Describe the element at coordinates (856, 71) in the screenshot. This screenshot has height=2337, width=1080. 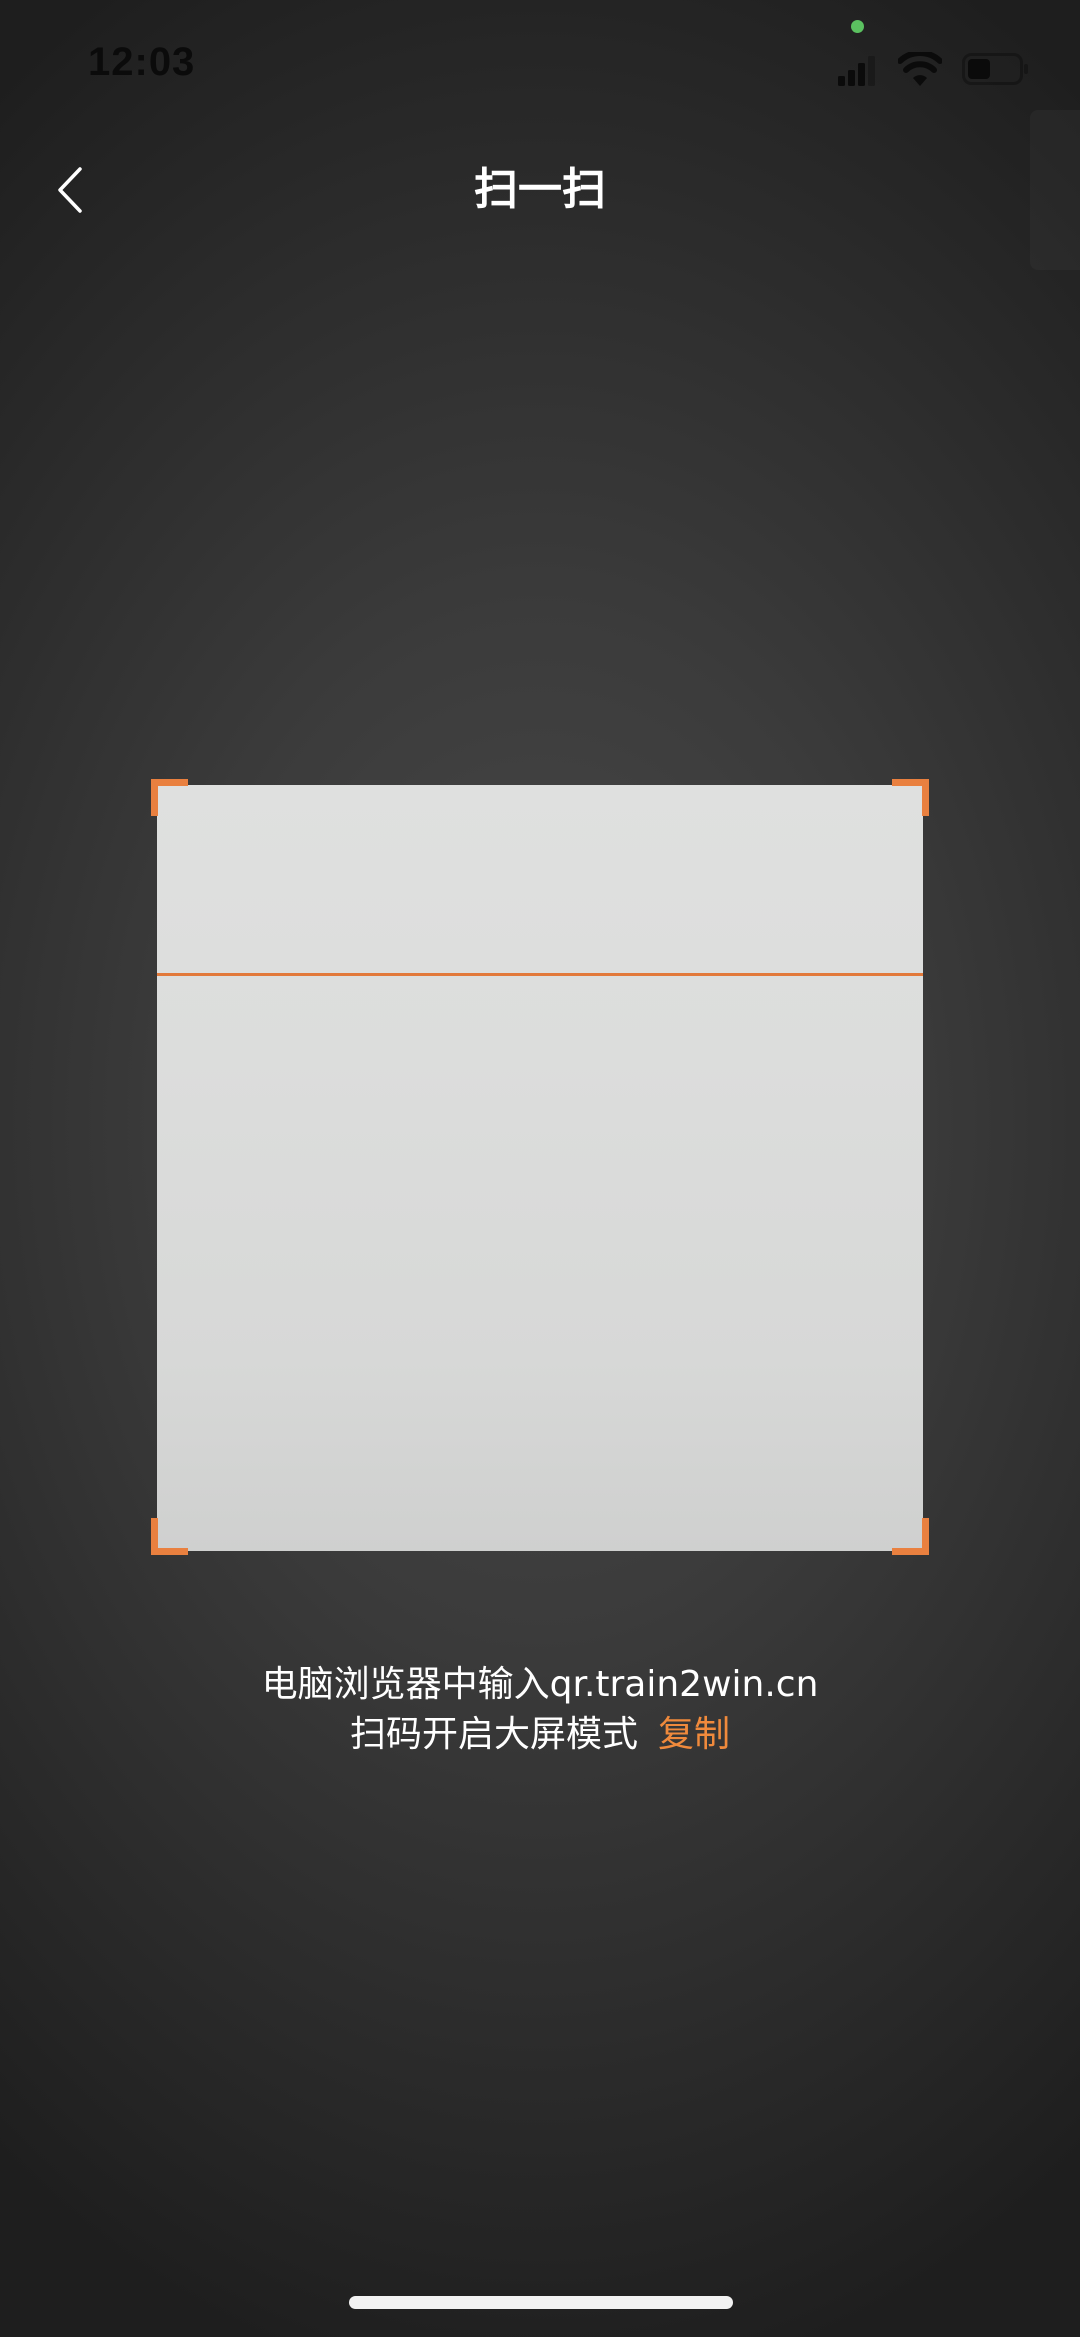
I see `cellular-signal-icon` at that location.